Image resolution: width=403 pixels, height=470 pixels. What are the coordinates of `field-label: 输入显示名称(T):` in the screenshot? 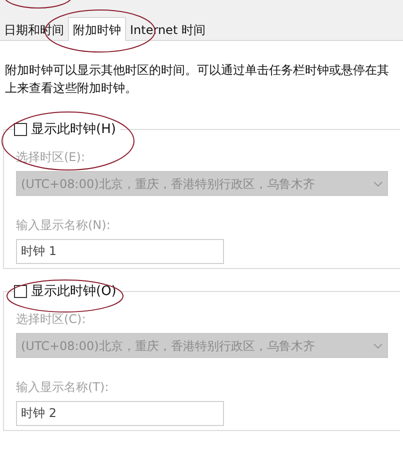 It's located at (63, 387).